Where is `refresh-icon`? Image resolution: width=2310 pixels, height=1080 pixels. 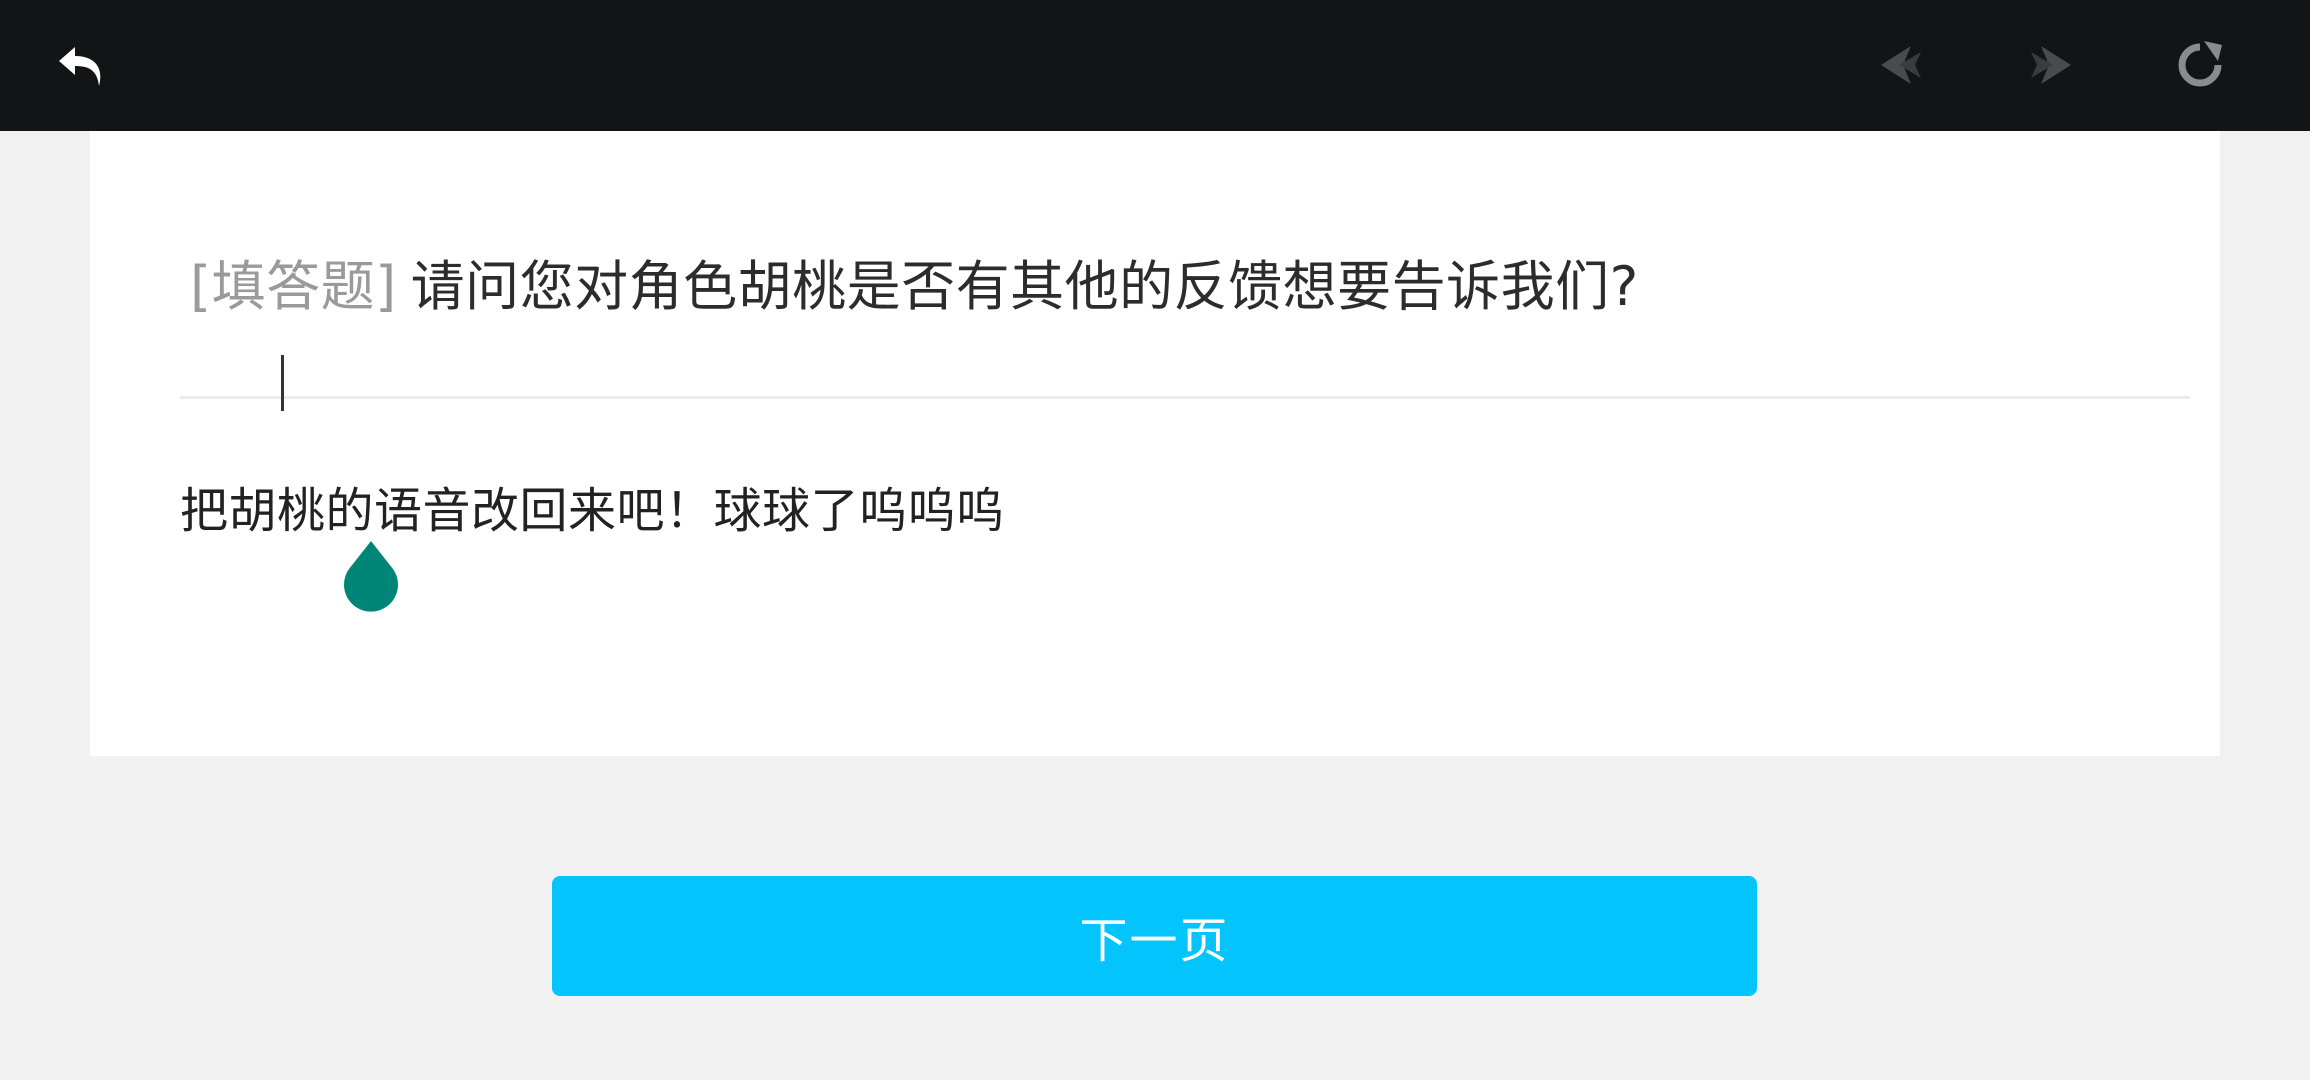
refresh-icon is located at coordinates (2200, 64).